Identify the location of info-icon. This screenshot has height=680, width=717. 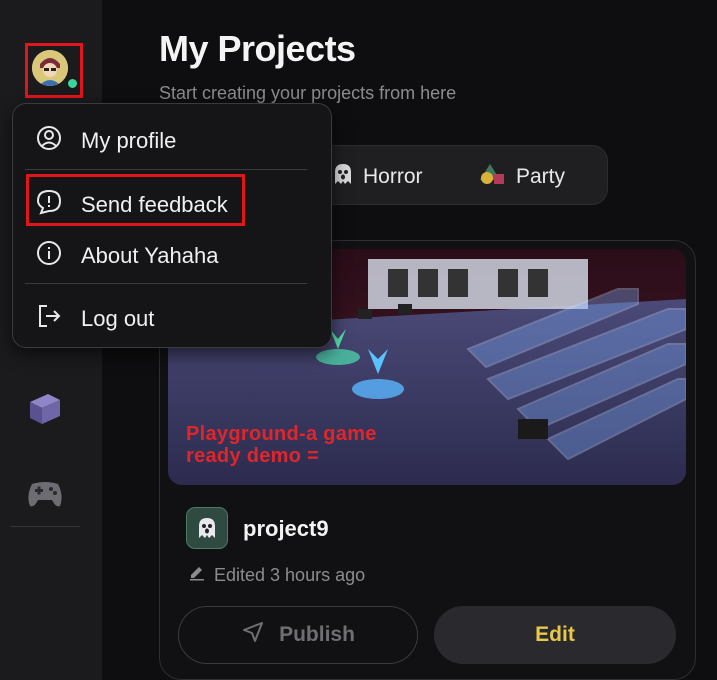
(49, 256).